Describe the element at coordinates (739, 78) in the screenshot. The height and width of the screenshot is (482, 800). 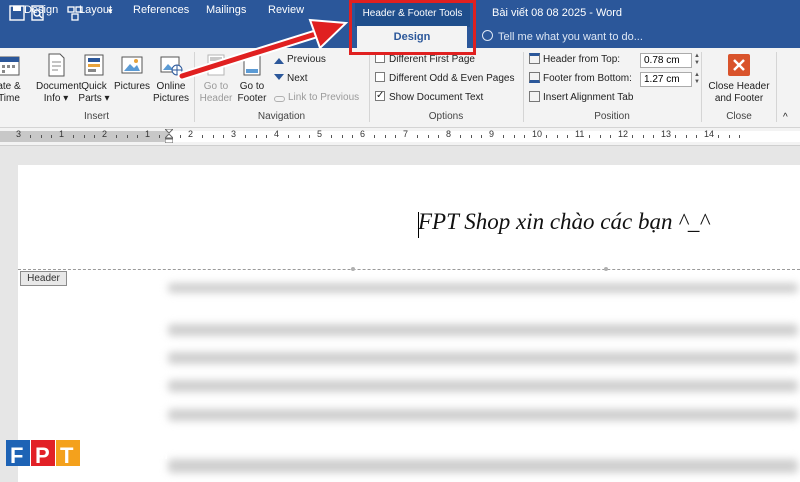
I see `close-header-footer-button: Close Header and Footer` at that location.